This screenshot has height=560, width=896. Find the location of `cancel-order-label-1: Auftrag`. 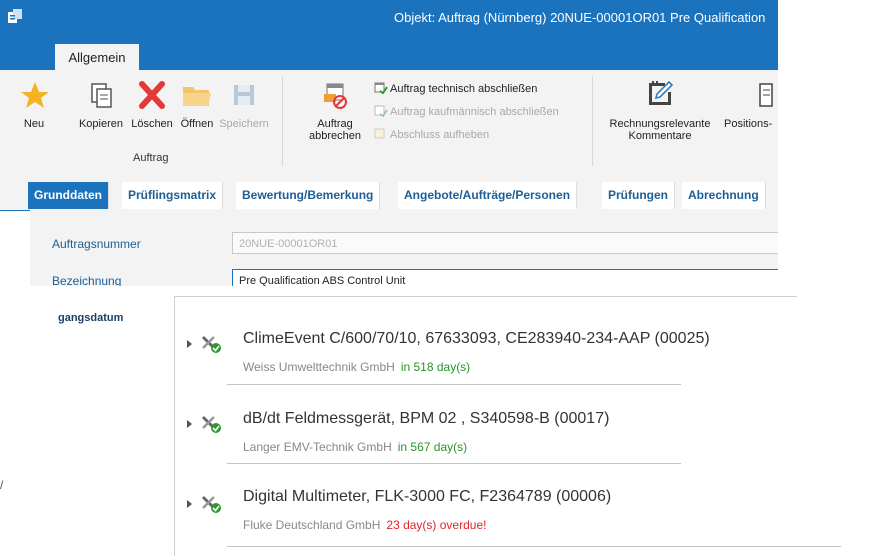

cancel-order-label-1: Auftrag is located at coordinates (335, 124).